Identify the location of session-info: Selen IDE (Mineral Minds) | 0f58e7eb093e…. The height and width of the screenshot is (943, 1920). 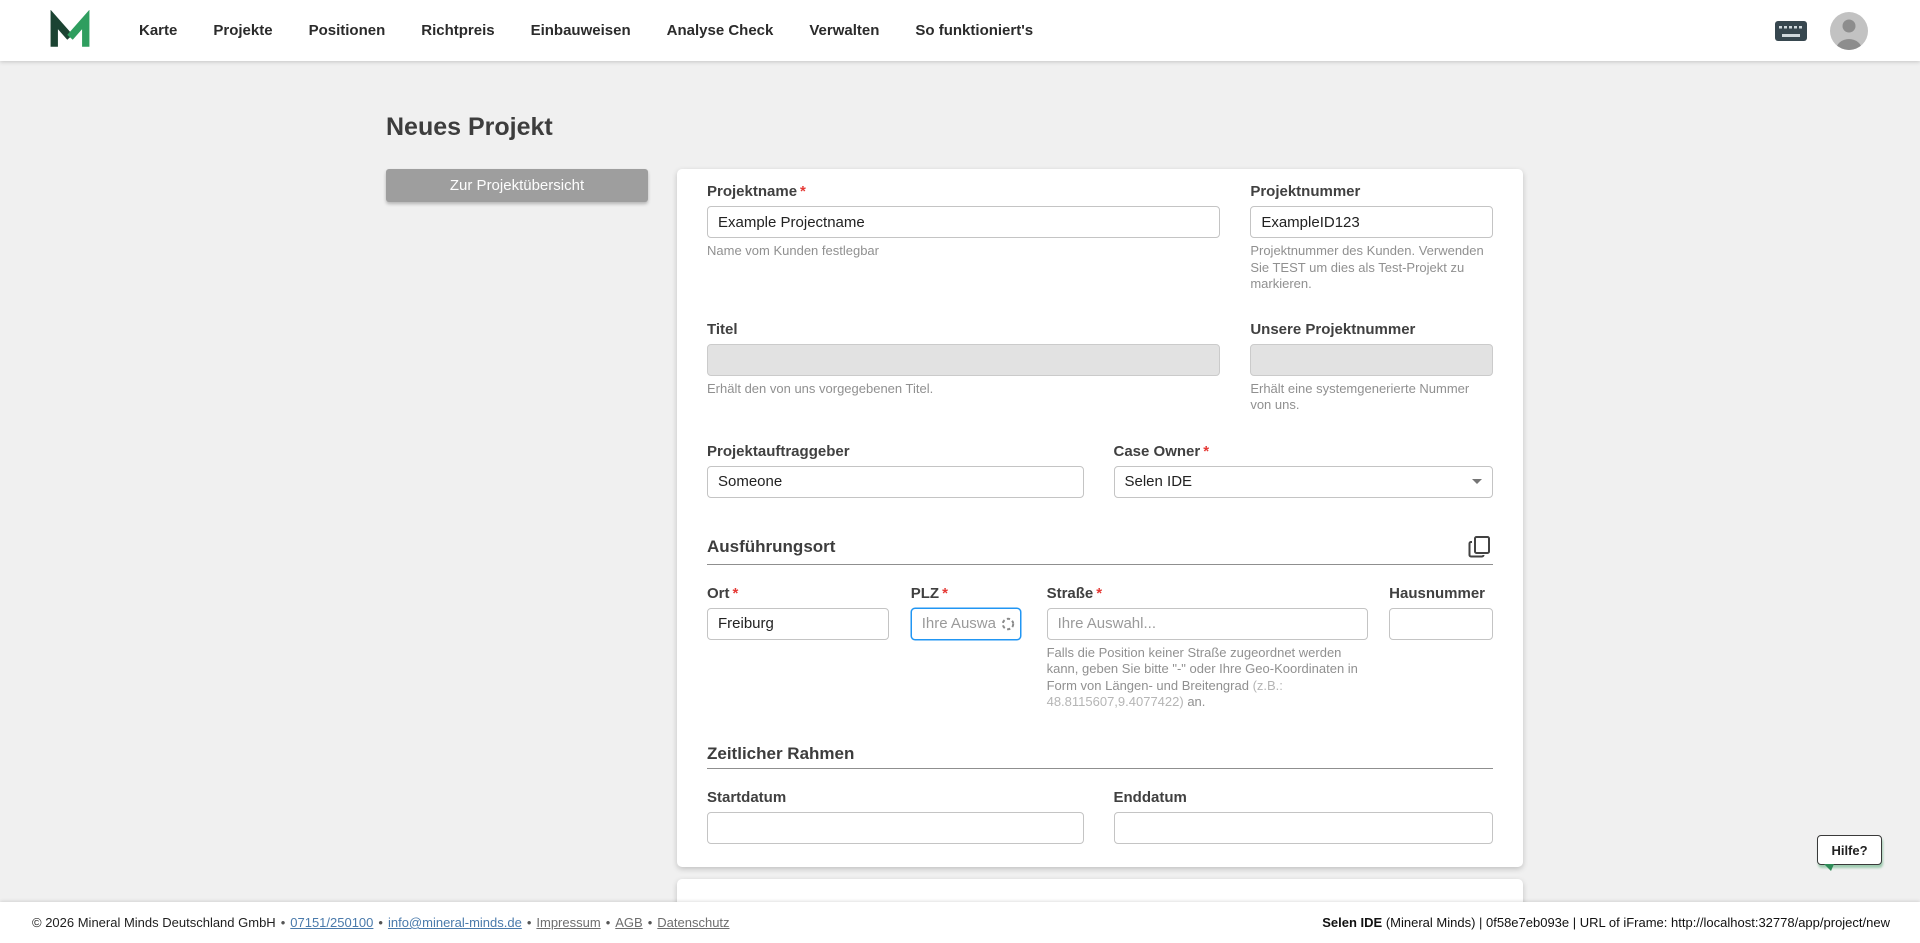
(1606, 922).